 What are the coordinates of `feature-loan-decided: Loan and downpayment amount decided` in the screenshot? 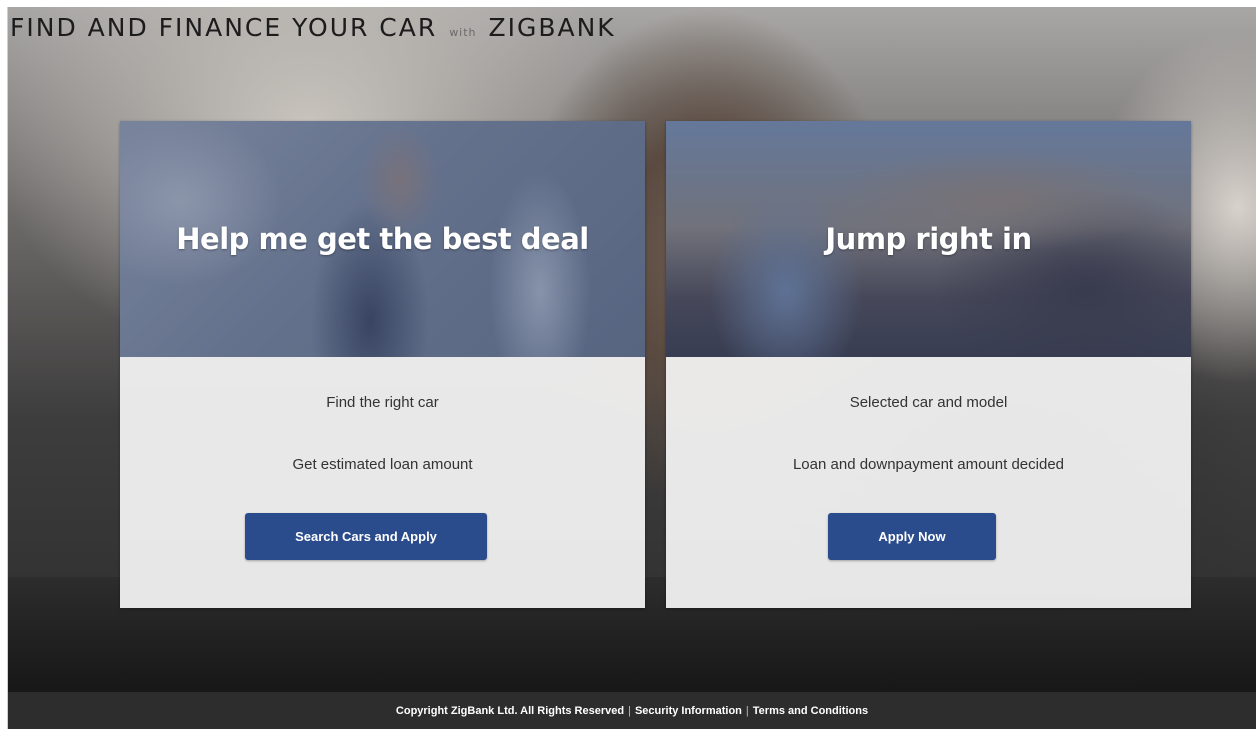 It's located at (928, 464).